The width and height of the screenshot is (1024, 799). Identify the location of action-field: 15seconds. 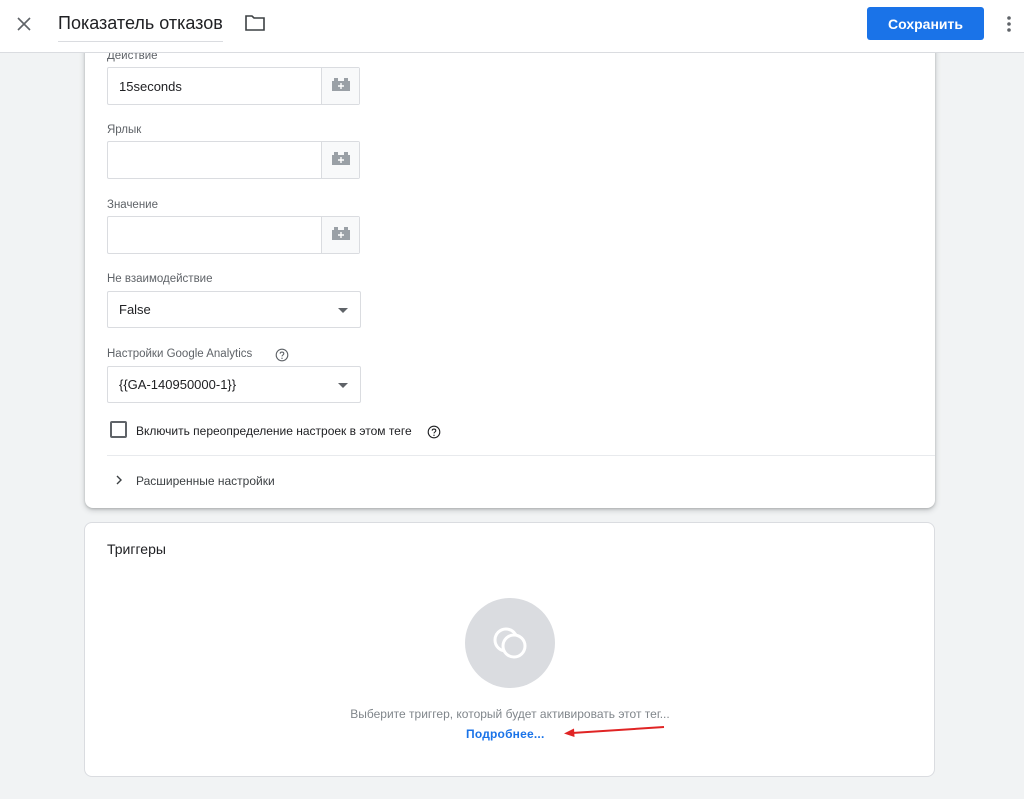
(233, 86).